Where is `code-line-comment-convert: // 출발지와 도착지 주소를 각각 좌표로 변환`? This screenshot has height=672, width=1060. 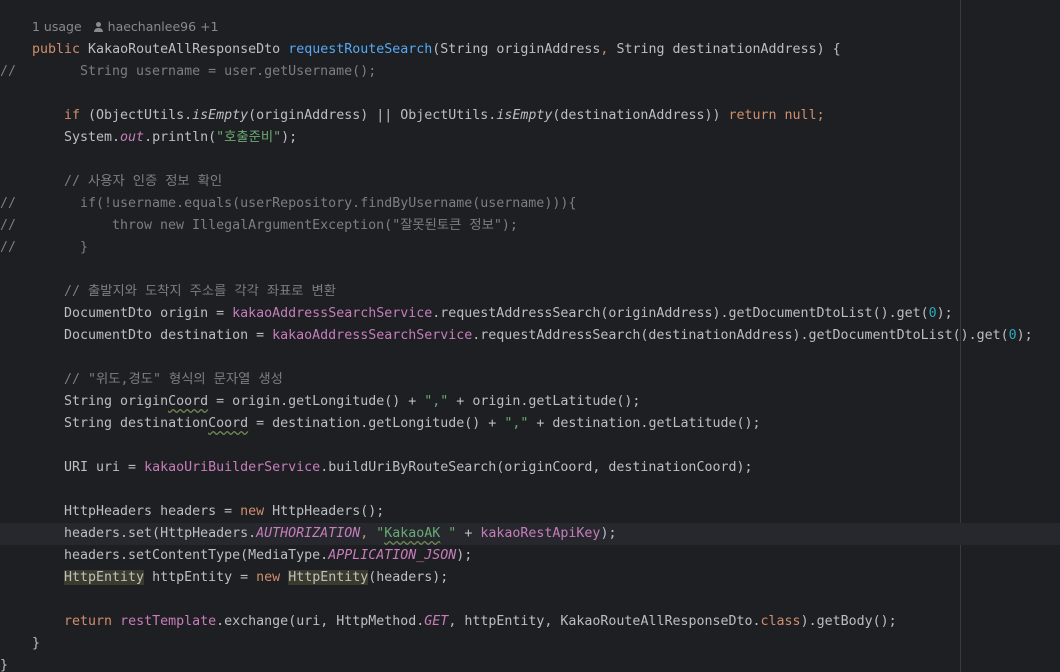 code-line-comment-convert: // 출발지와 도착지 주소를 각각 좌표로 변환 is located at coordinates (530, 292).